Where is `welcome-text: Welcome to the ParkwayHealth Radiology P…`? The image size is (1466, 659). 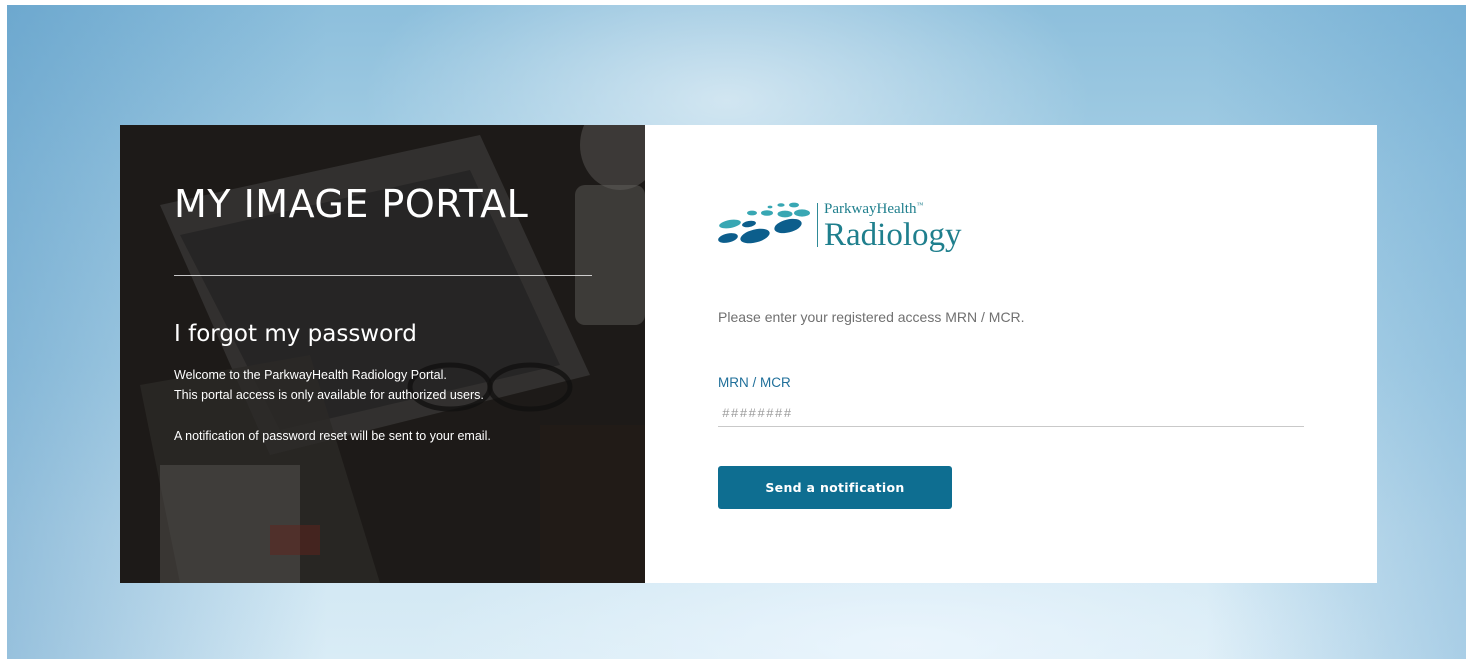 welcome-text: Welcome to the ParkwayHealth Radiology P… is located at coordinates (332, 405).